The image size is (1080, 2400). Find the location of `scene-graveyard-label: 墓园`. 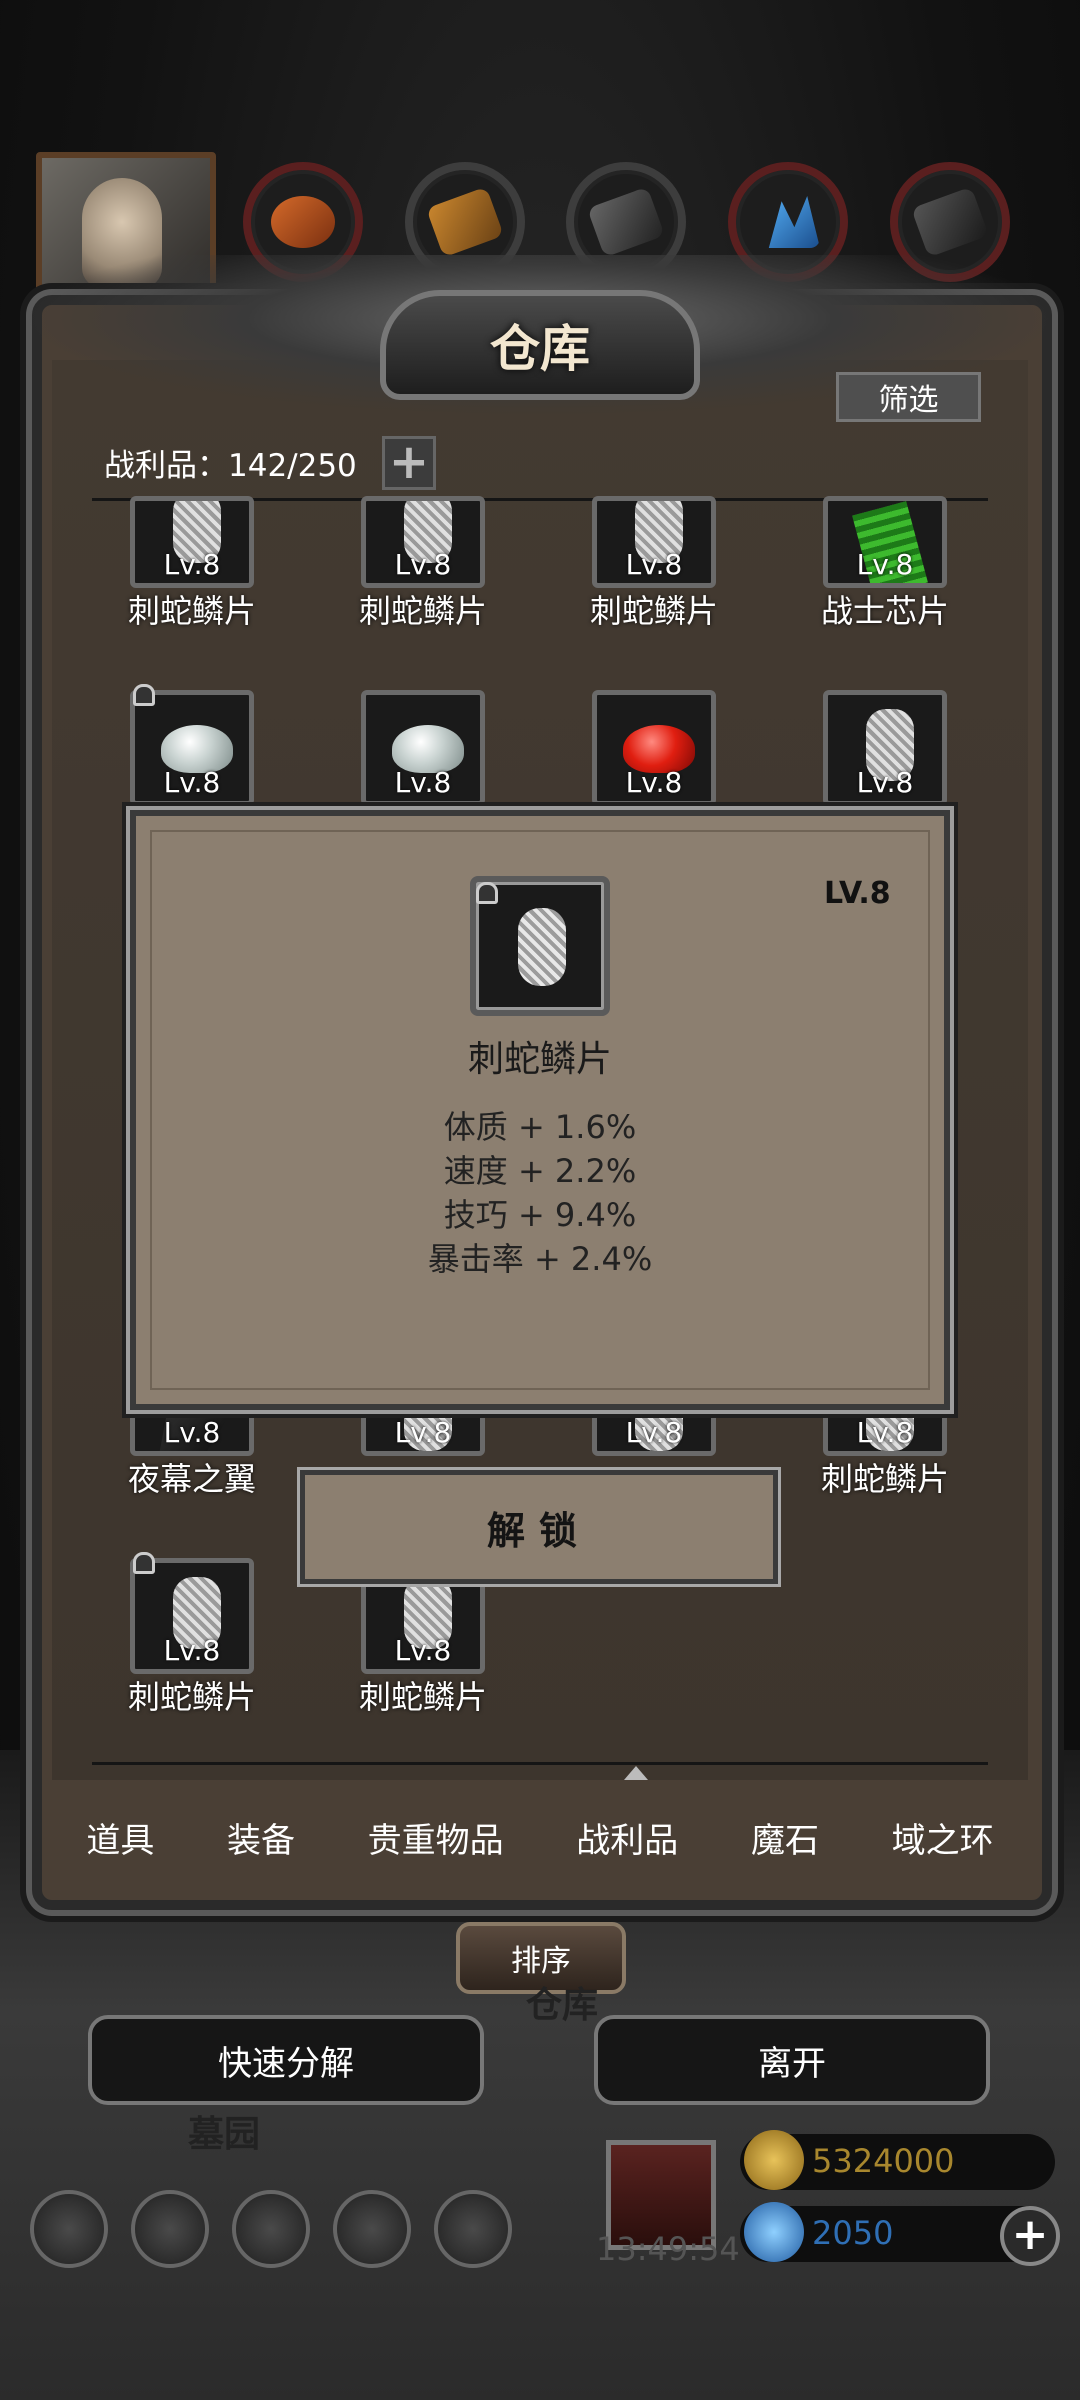

scene-graveyard-label: 墓园 is located at coordinates (224, 2134).